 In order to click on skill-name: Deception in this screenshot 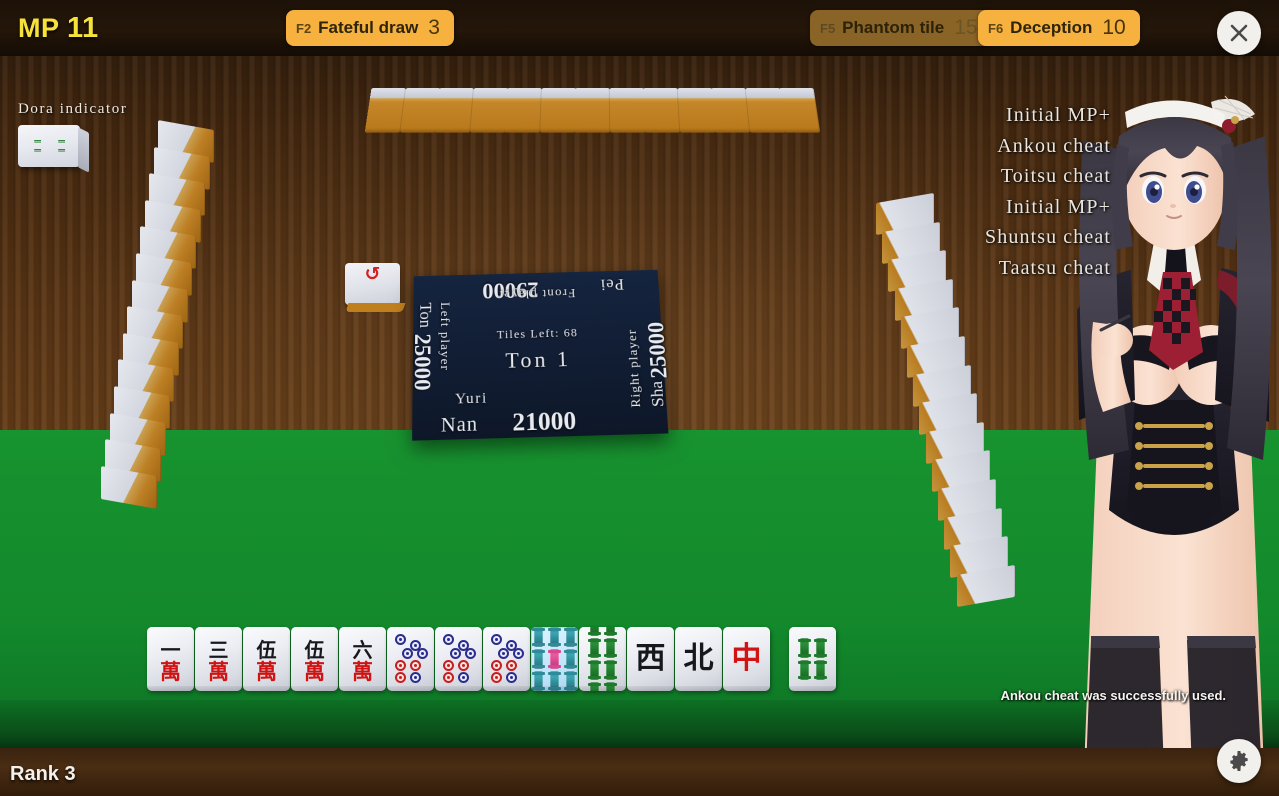, I will do `click(1051, 27)`.